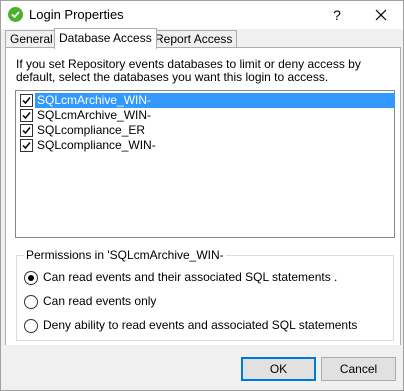 The image size is (404, 391). What do you see at coordinates (381, 15) in the screenshot?
I see `close-icon` at bounding box center [381, 15].